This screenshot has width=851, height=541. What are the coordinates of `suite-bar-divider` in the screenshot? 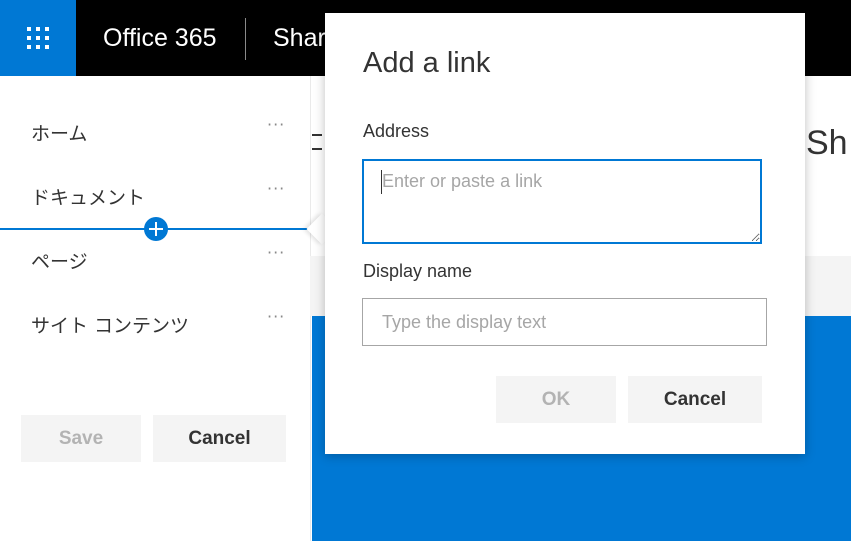 It's located at (245, 39).